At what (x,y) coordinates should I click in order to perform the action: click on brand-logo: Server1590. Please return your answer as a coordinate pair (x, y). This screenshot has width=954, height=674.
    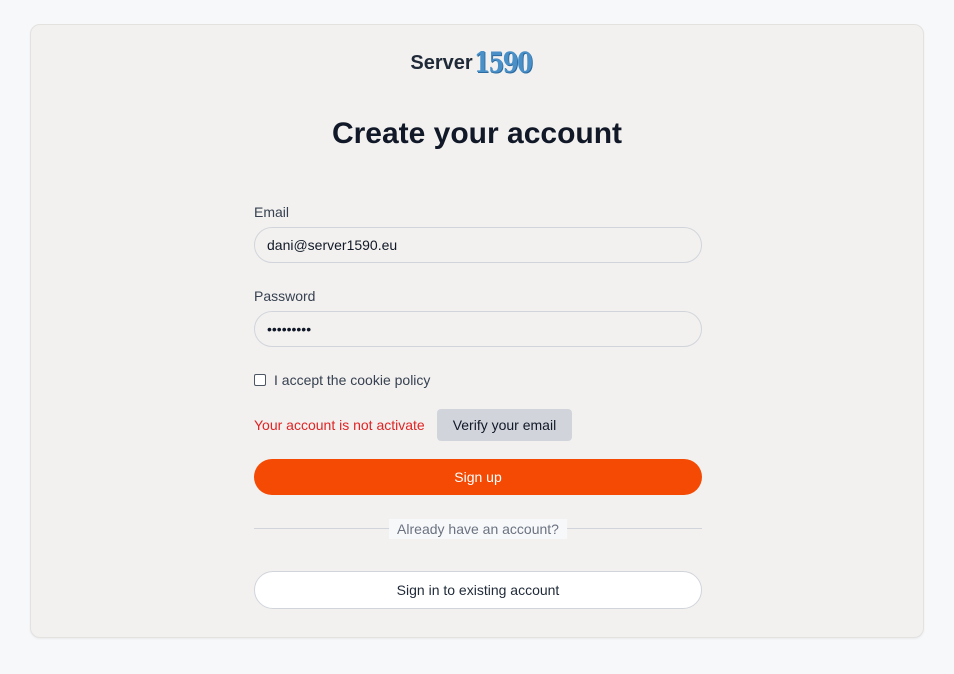
    Looking at the image, I should click on (477, 63).